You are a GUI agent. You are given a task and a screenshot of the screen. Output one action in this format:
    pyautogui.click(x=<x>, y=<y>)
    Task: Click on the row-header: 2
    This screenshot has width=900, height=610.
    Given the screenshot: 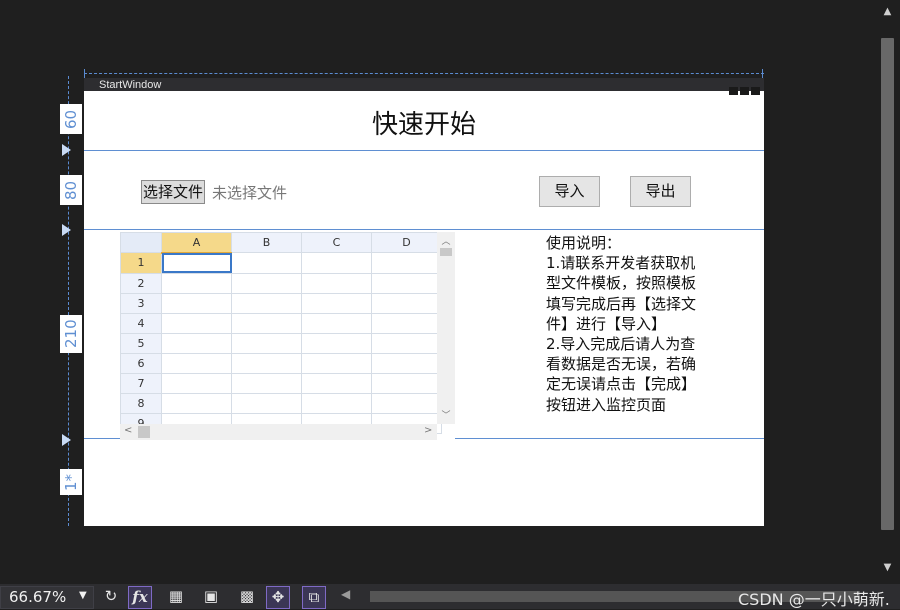 What is the action you would take?
    pyautogui.click(x=141, y=283)
    